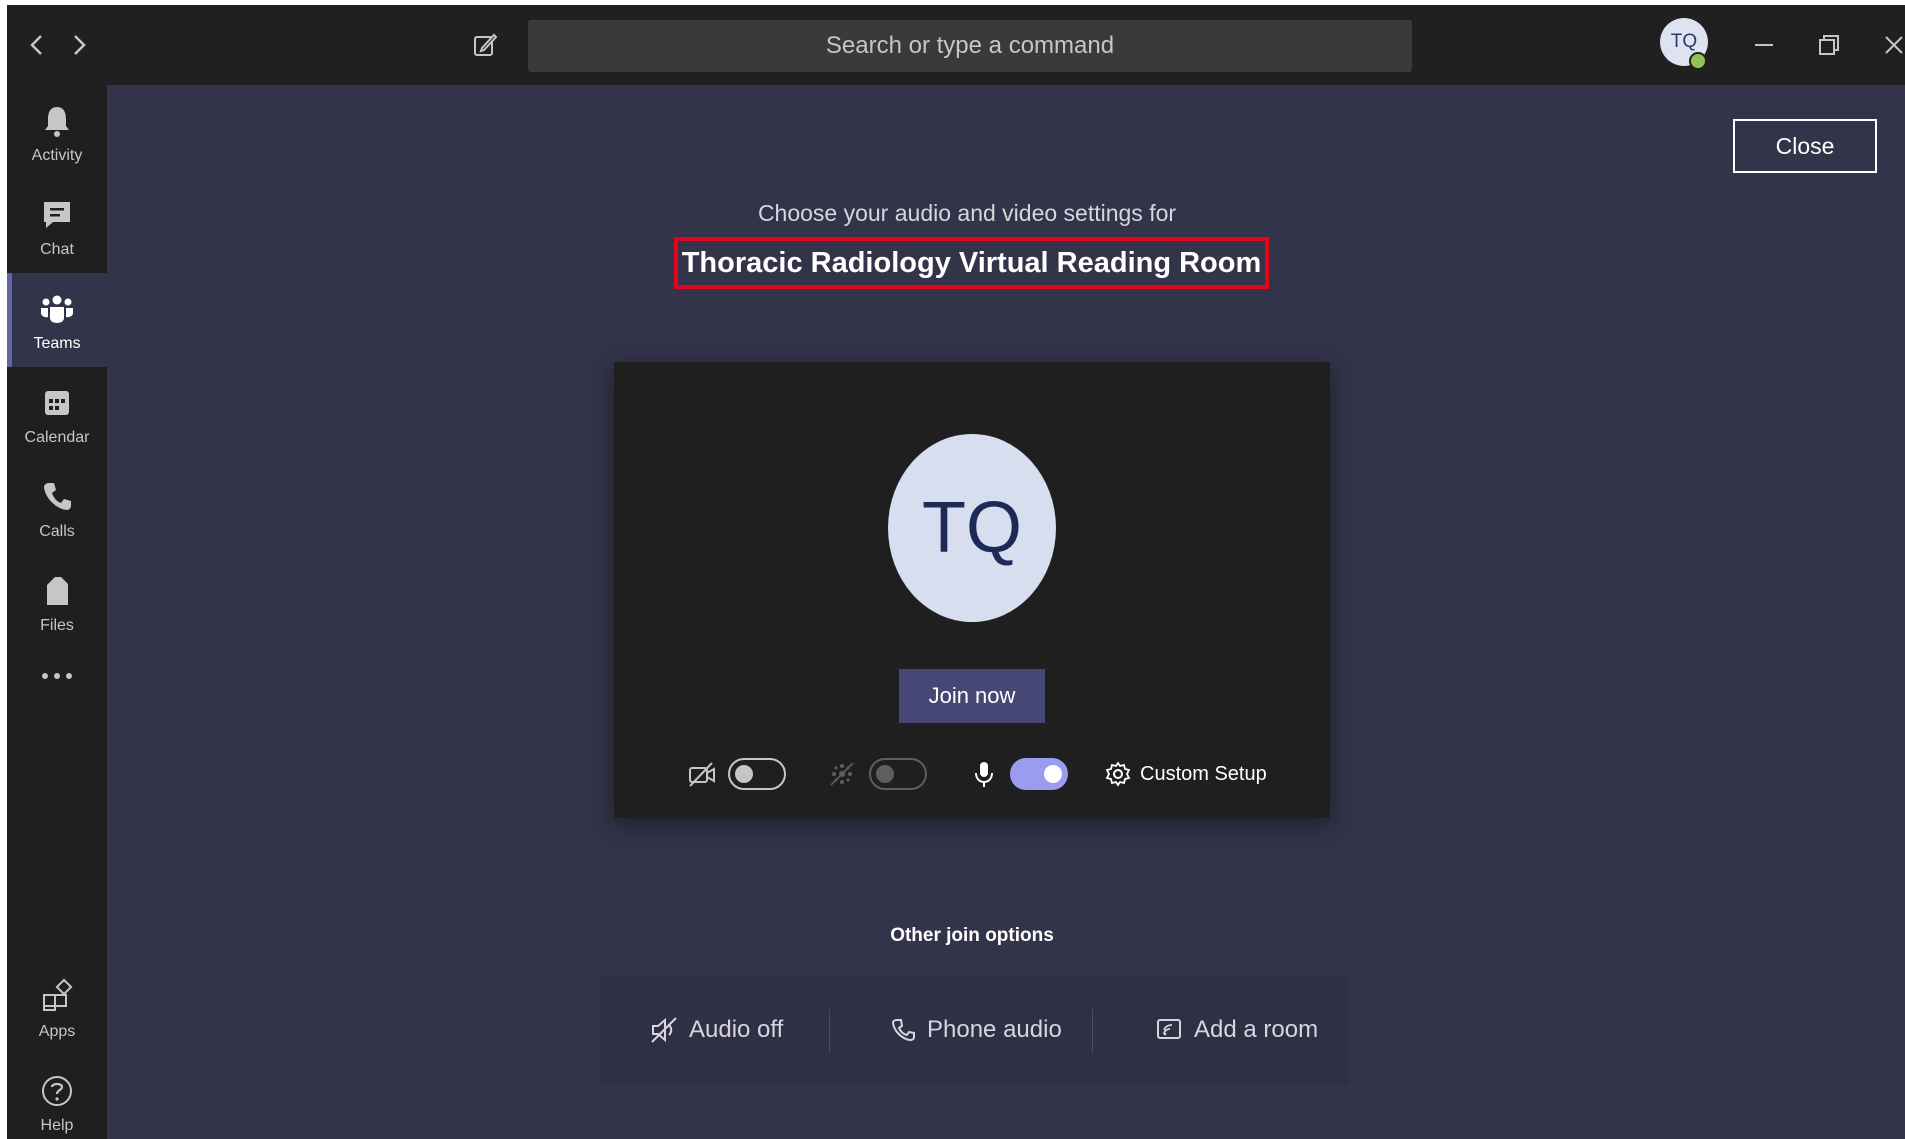 This screenshot has width=1905, height=1139. I want to click on help-icon, so click(57, 1091).